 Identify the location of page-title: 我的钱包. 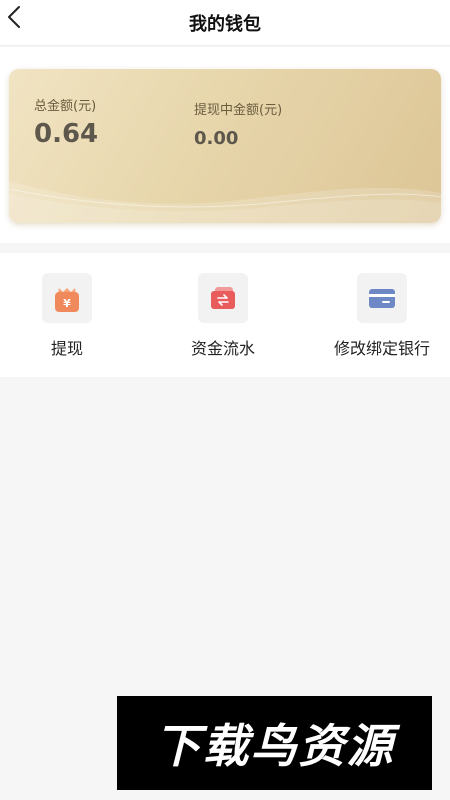
(225, 24).